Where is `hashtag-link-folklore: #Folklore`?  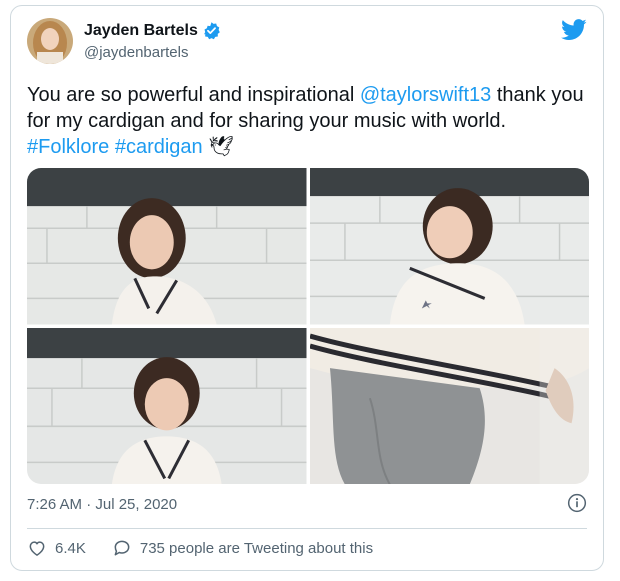
hashtag-link-folklore: #Folklore is located at coordinates (68, 147).